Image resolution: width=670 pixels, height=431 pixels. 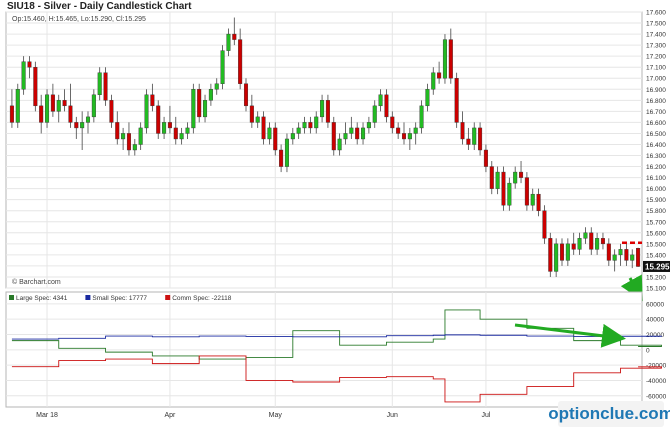 What do you see at coordinates (276, 415) in the screenshot?
I see `x-tick-label: May` at bounding box center [276, 415].